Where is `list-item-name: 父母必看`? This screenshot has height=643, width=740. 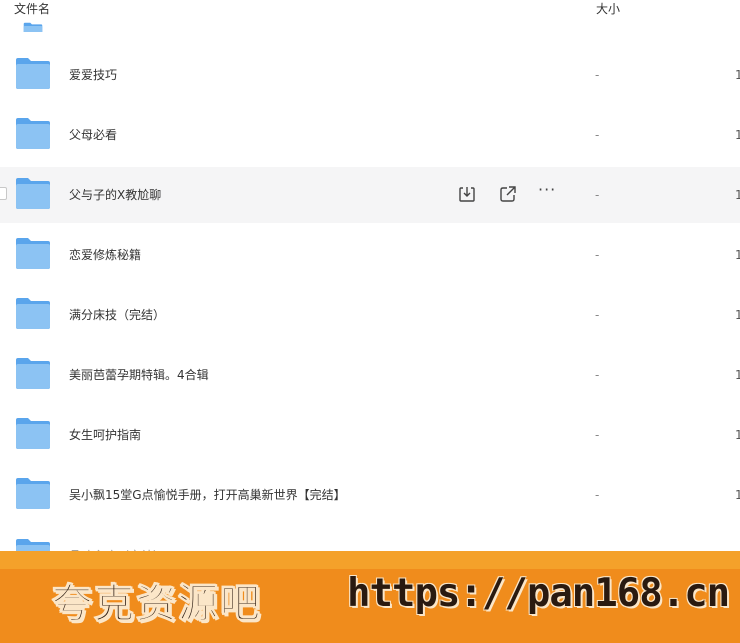
list-item-name: 父母必看 is located at coordinates (93, 135).